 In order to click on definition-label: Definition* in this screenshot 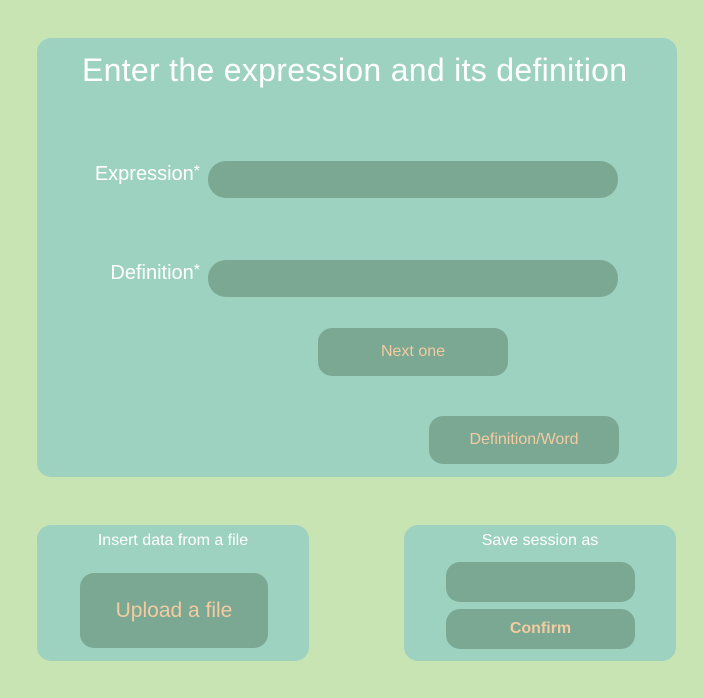, I will do `click(155, 273)`.